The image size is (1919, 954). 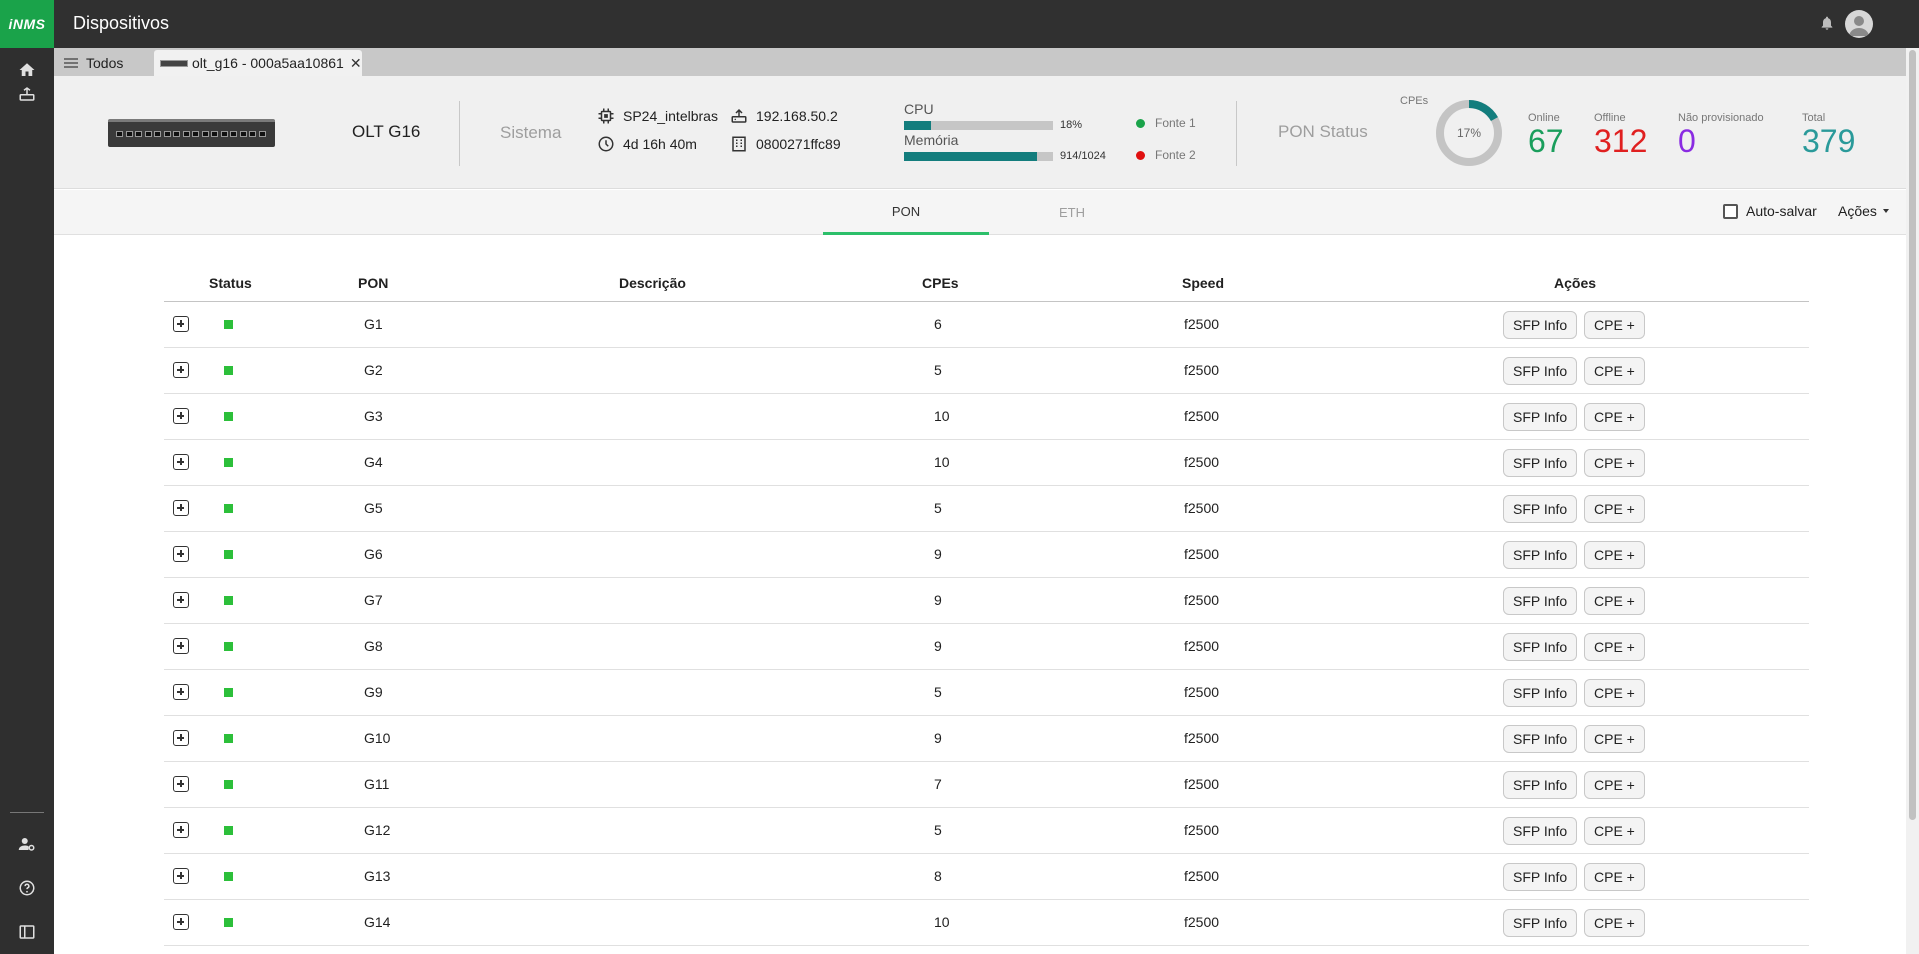 I want to click on router-icon, so click(x=27, y=94).